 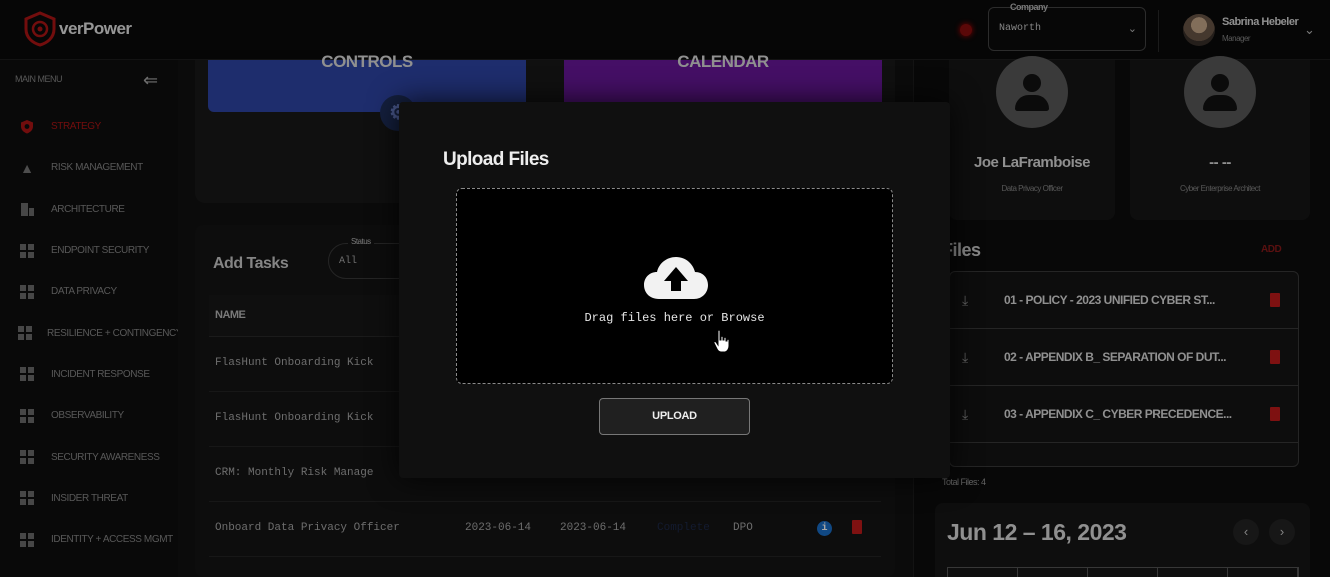 I want to click on cloud-upload-icon, so click(x=676, y=278).